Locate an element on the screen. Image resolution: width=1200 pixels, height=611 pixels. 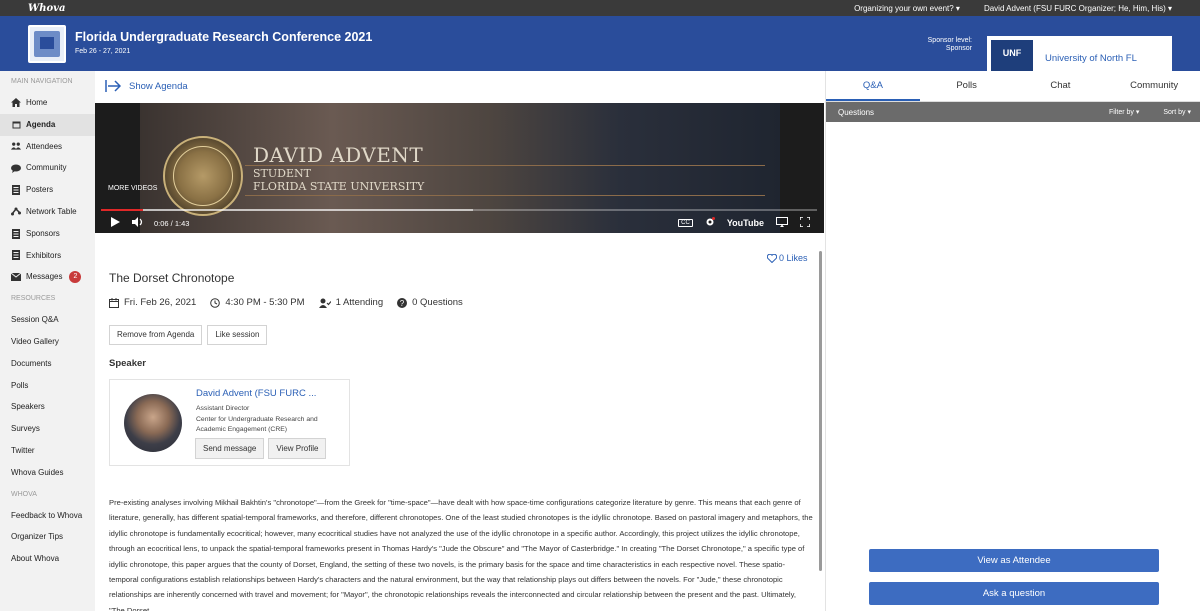
settings-icon is located at coordinates (710, 223).